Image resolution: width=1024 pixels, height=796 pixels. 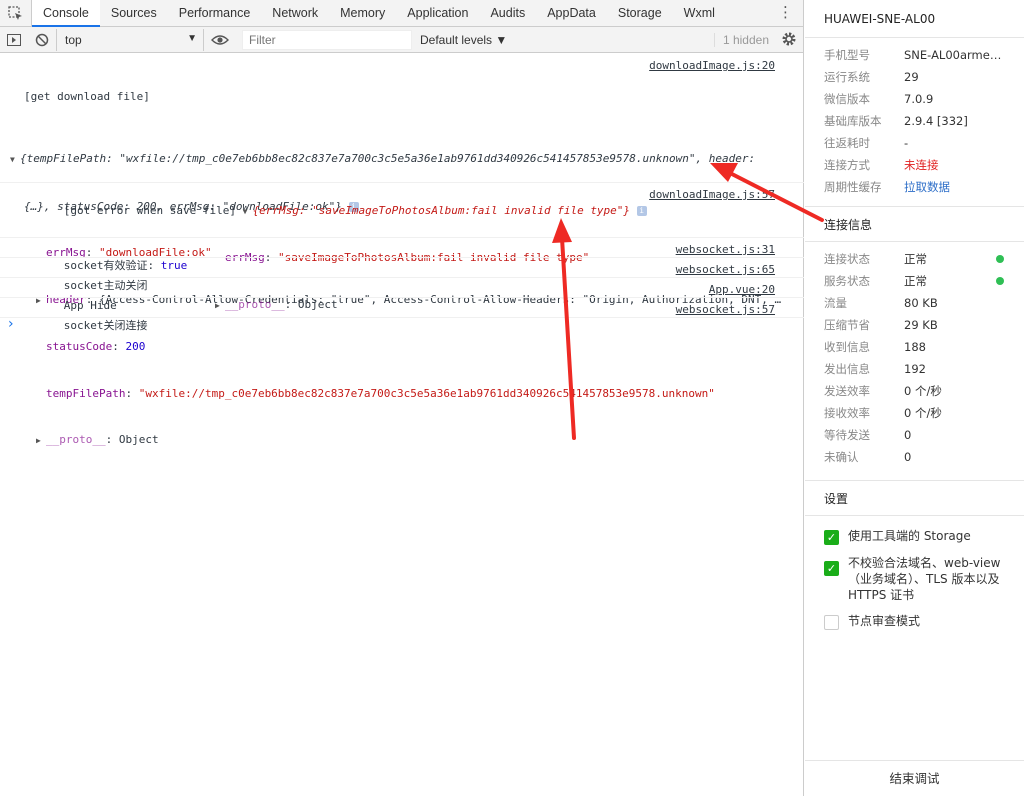 I want to click on end-debug-button: 结束调试, so click(x=914, y=778).